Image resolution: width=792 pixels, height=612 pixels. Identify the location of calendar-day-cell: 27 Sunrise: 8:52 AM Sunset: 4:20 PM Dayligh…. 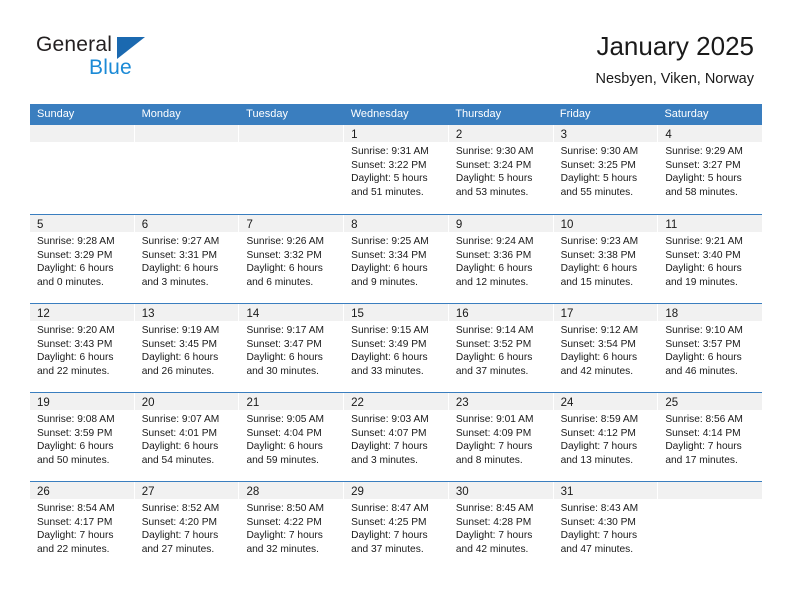
(187, 526).